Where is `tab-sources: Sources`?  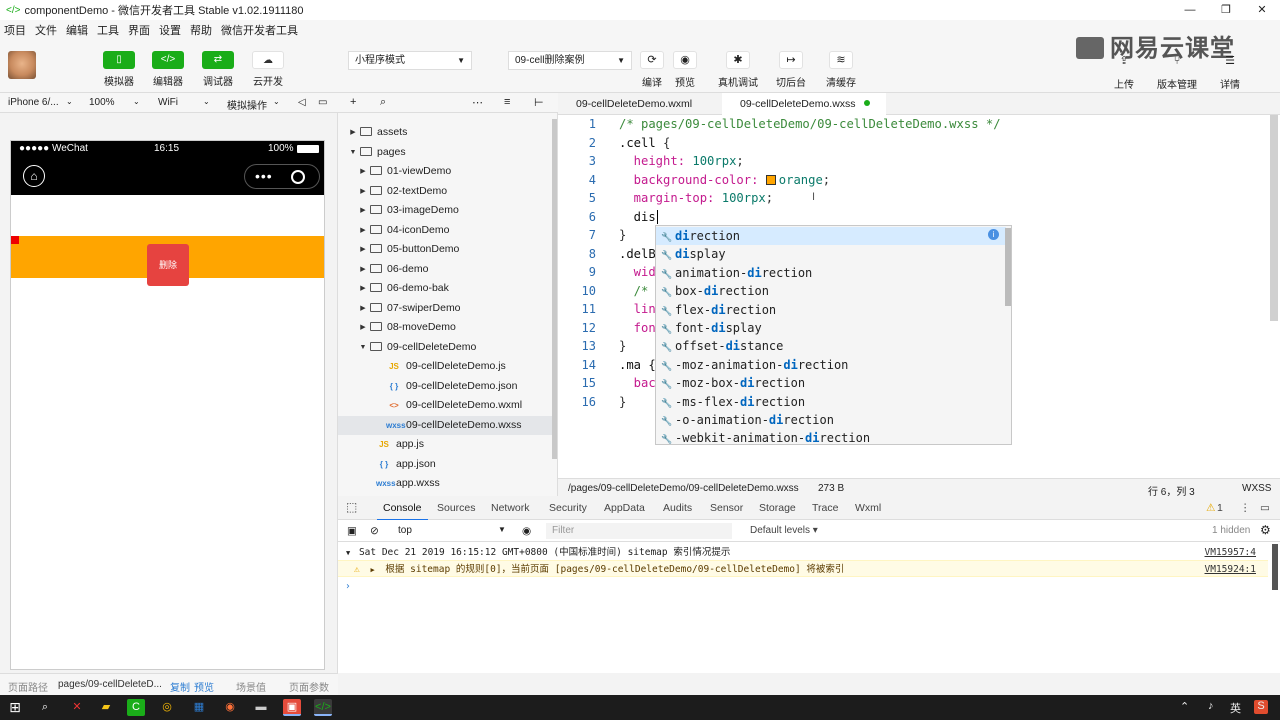
tab-sources: Sources is located at coordinates (456, 508).